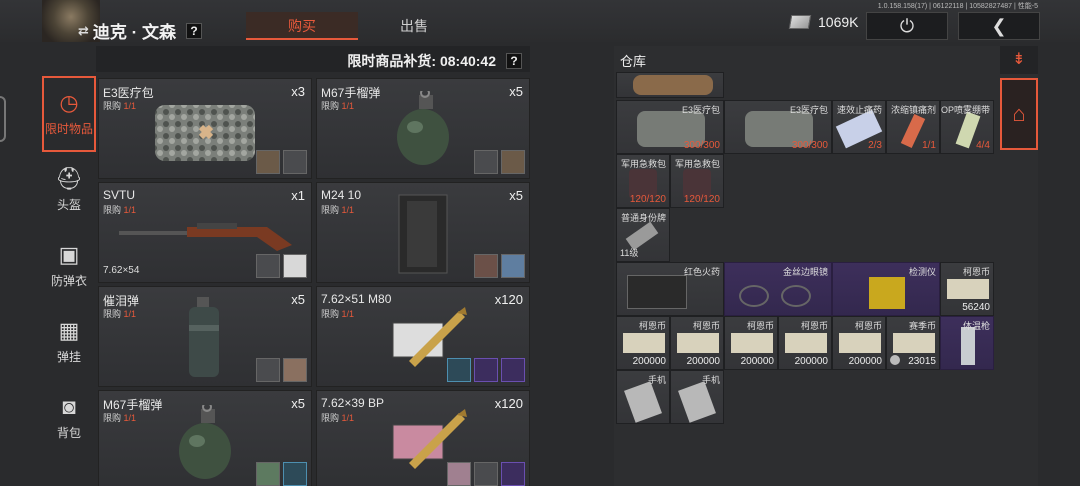  What do you see at coordinates (670, 85) in the screenshot?
I see `warehouse-slot` at bounding box center [670, 85].